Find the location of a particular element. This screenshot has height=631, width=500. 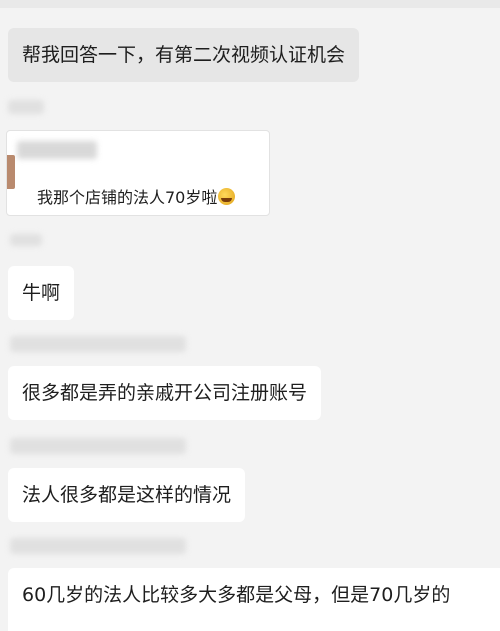

quote-message-text: 我那个店铺的法人70岁啦 is located at coordinates (127, 197).